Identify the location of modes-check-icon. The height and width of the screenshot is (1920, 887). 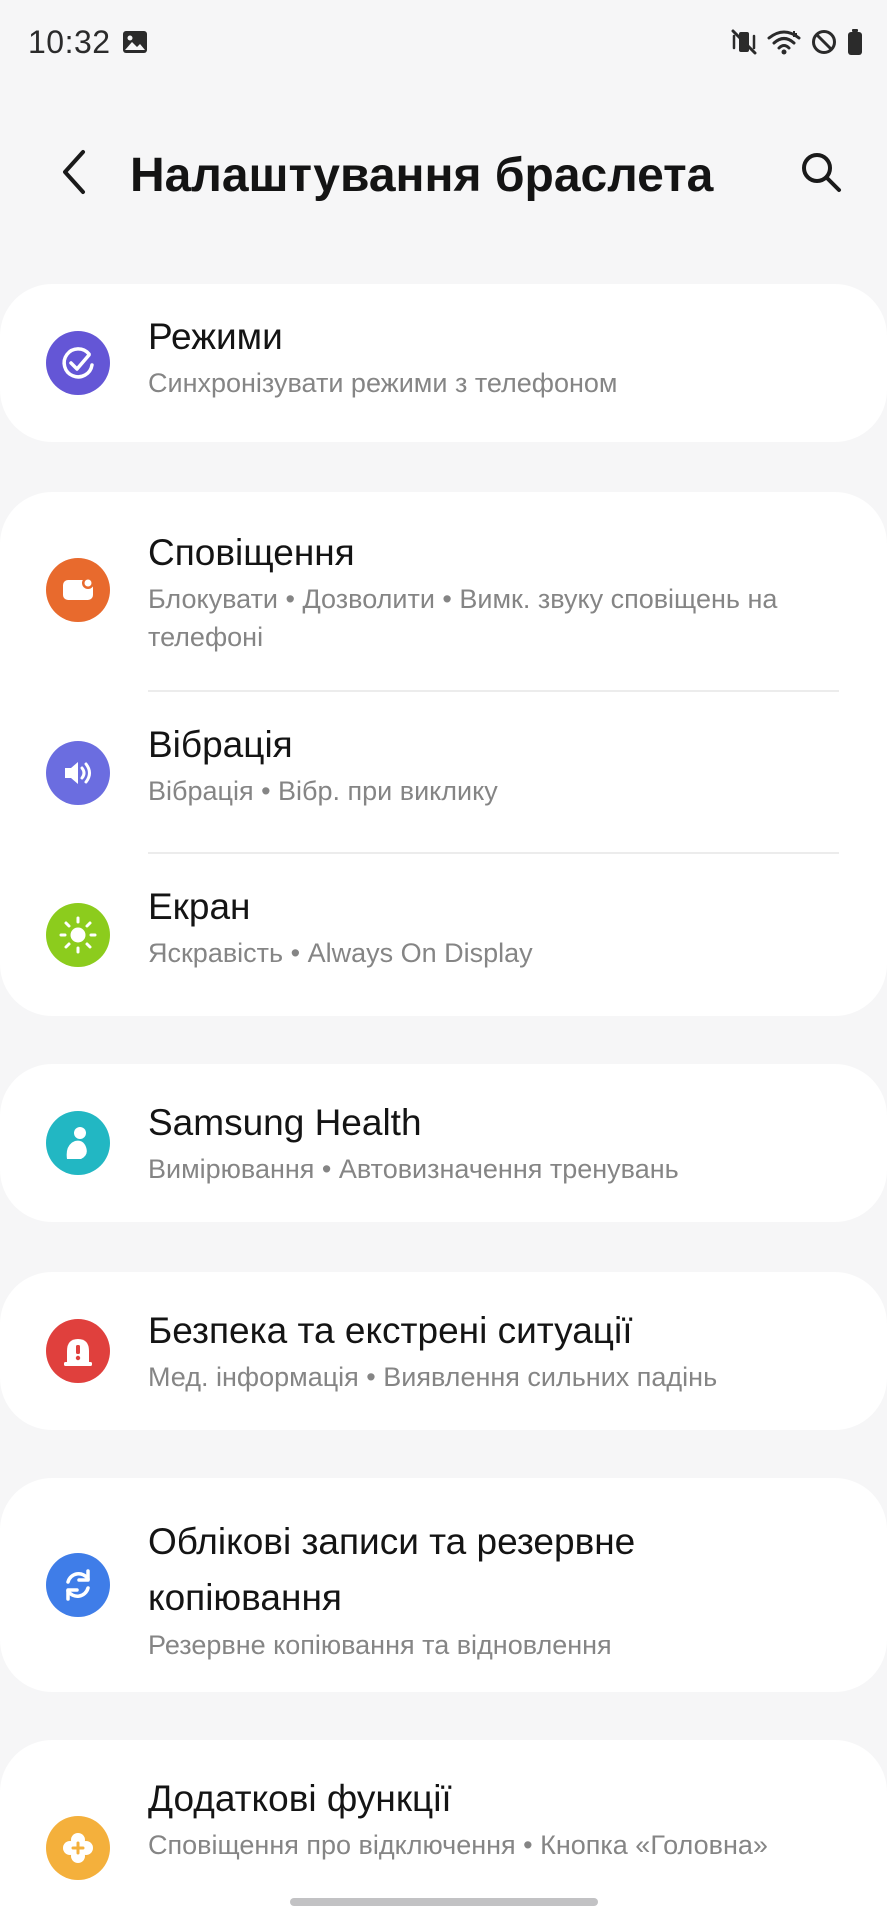
(78, 363).